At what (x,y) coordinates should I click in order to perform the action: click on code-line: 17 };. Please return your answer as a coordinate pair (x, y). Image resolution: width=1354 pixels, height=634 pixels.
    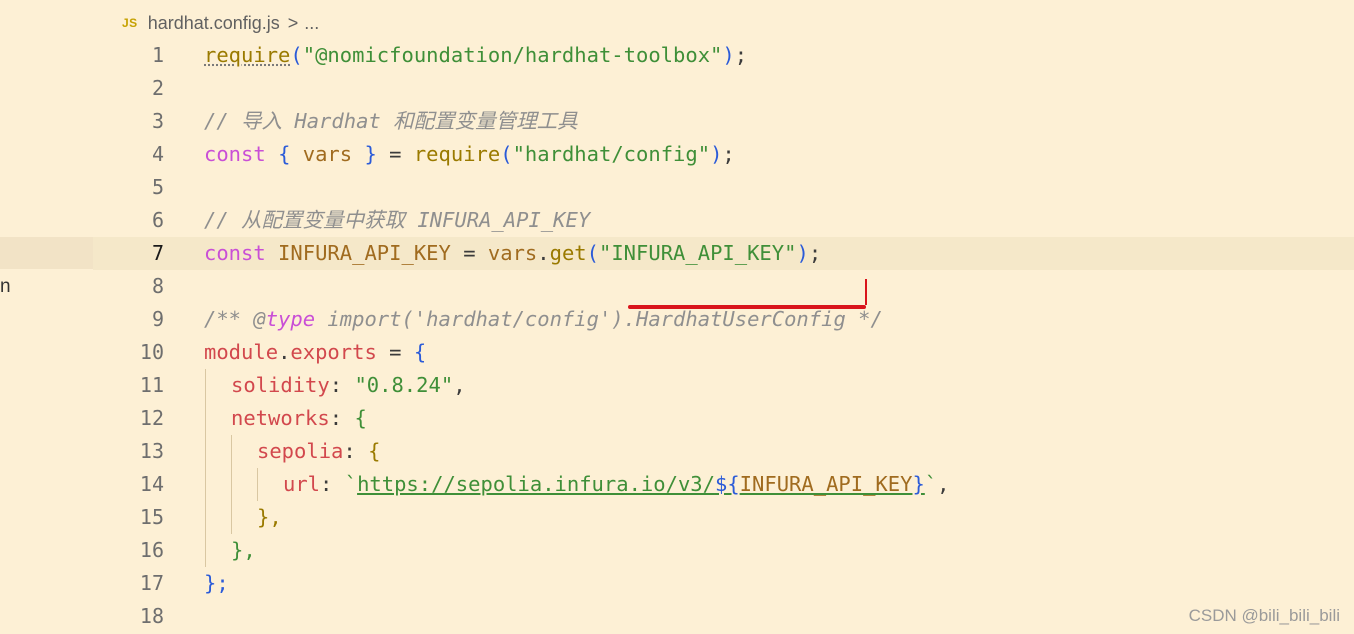
    Looking at the image, I should click on (723, 583).